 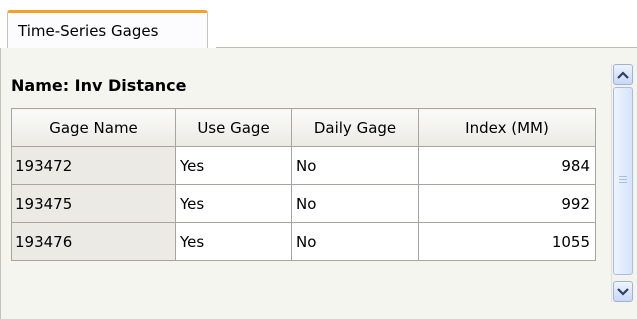 I want to click on tab-time-series-gages: Time-Series Gages, so click(x=107, y=29).